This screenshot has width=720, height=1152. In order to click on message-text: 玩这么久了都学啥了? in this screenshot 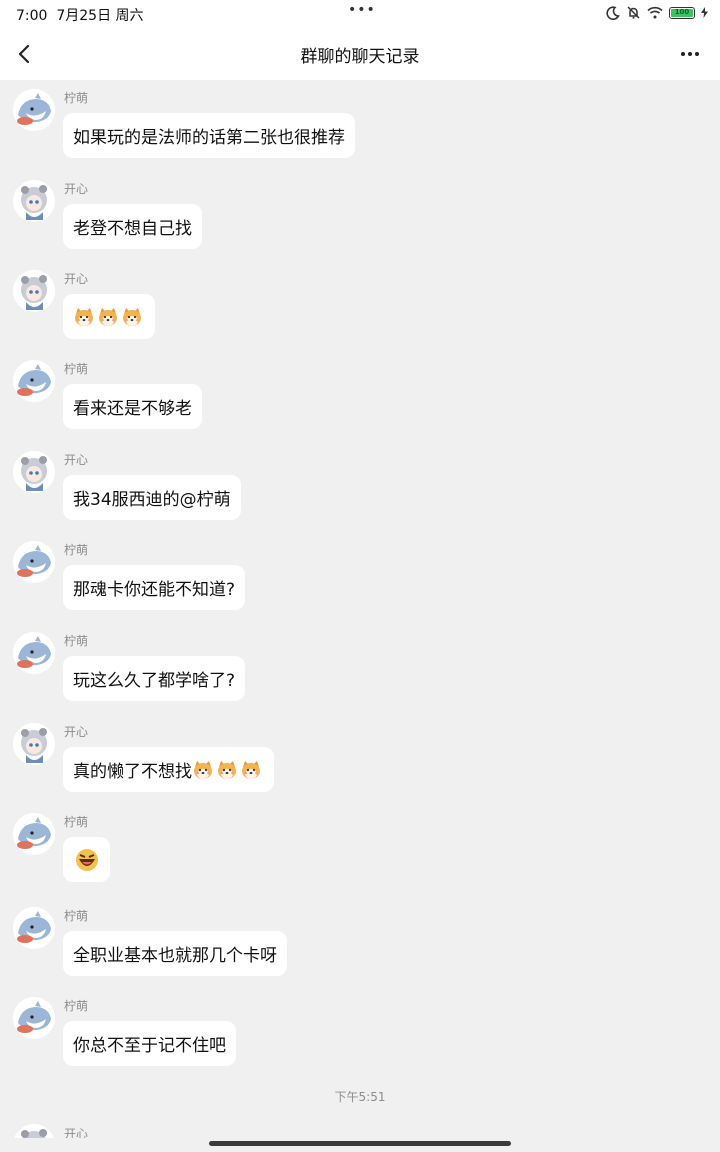, I will do `click(154, 681)`.